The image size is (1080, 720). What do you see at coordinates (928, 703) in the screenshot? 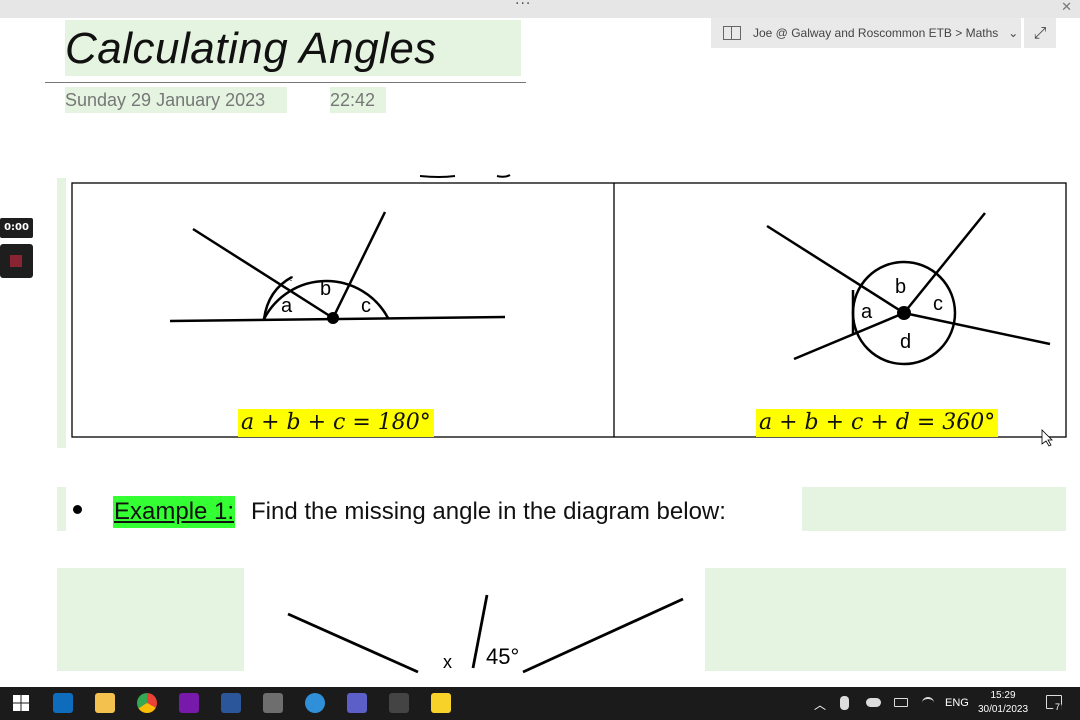
I see `wifi-icon` at bounding box center [928, 703].